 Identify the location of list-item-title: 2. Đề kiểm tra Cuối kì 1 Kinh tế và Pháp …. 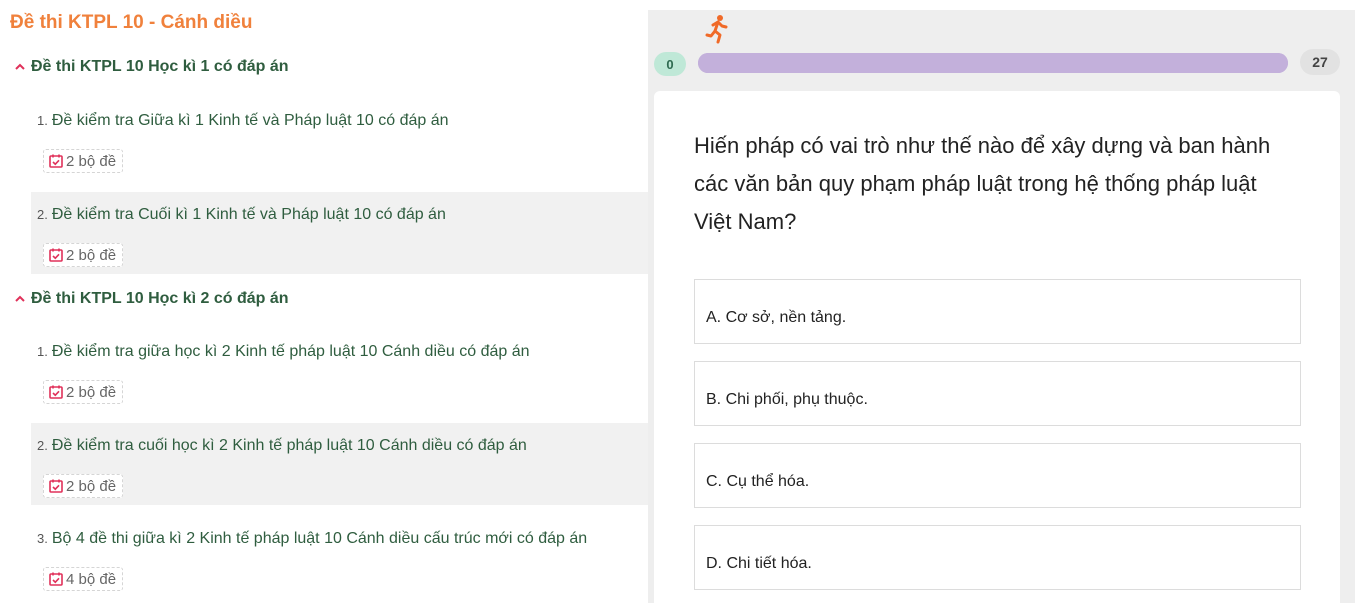
(241, 215).